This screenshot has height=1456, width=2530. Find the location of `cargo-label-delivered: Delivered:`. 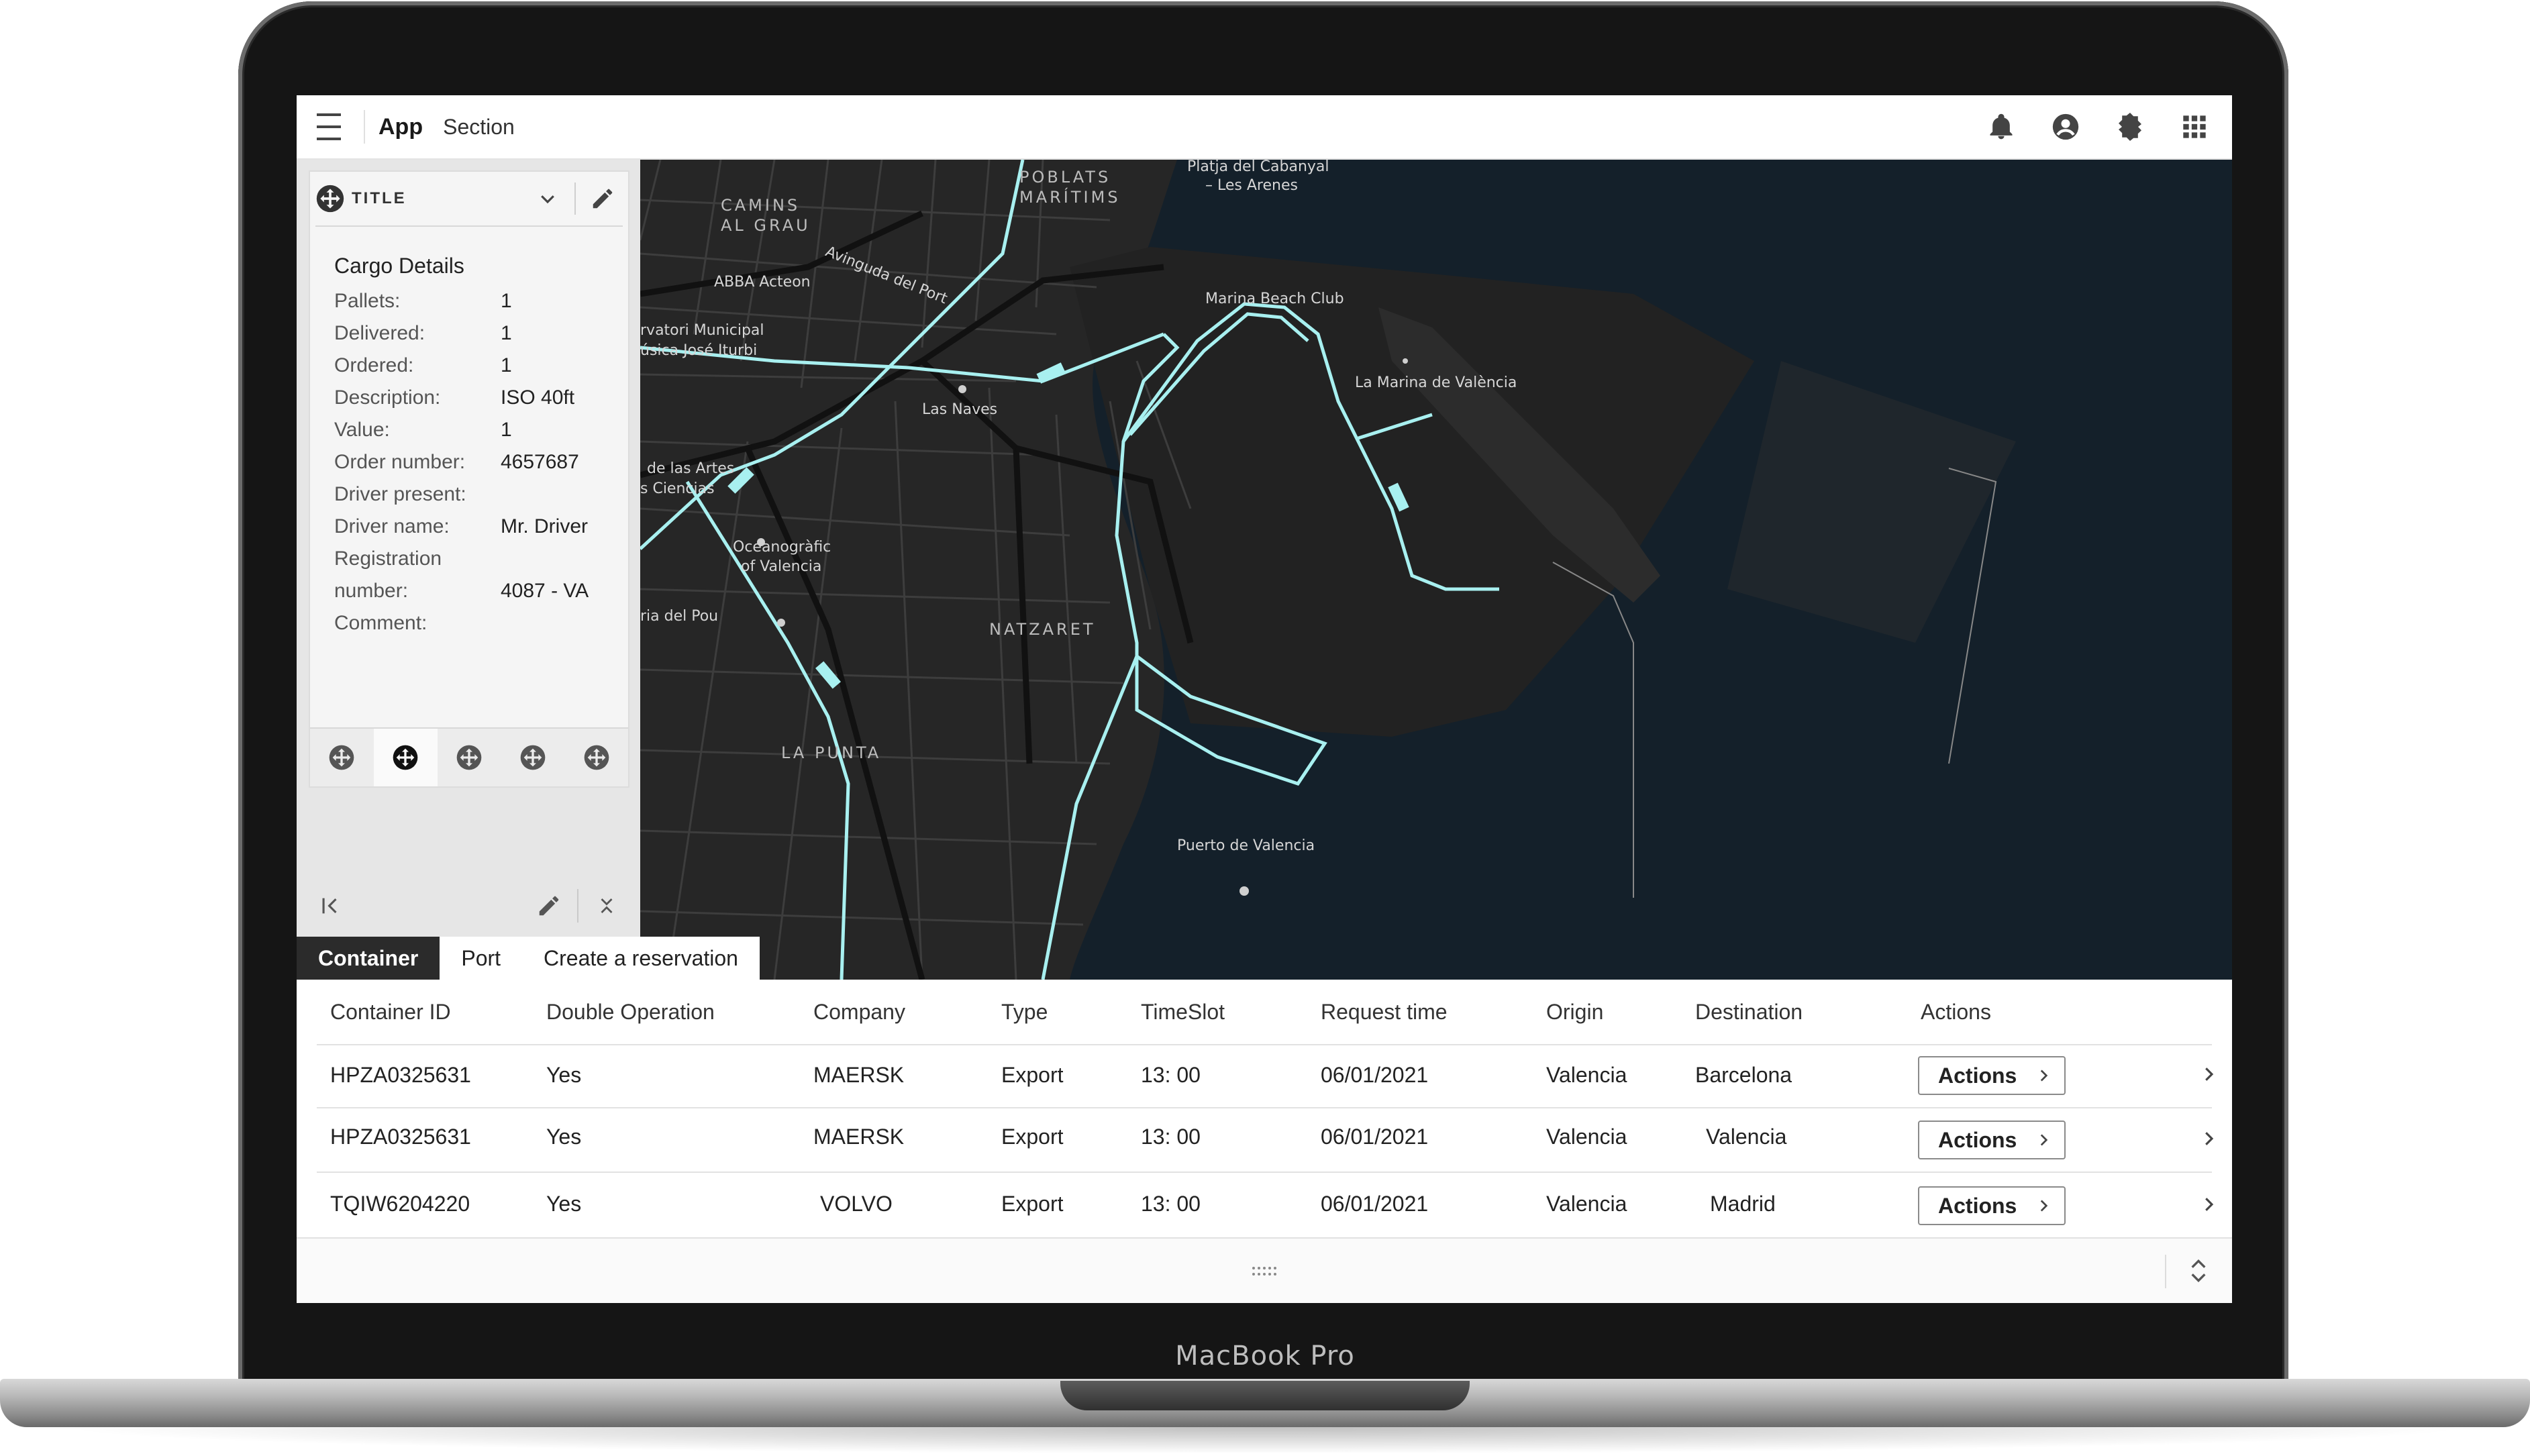

cargo-label-delivered: Delivered: is located at coordinates (379, 333).